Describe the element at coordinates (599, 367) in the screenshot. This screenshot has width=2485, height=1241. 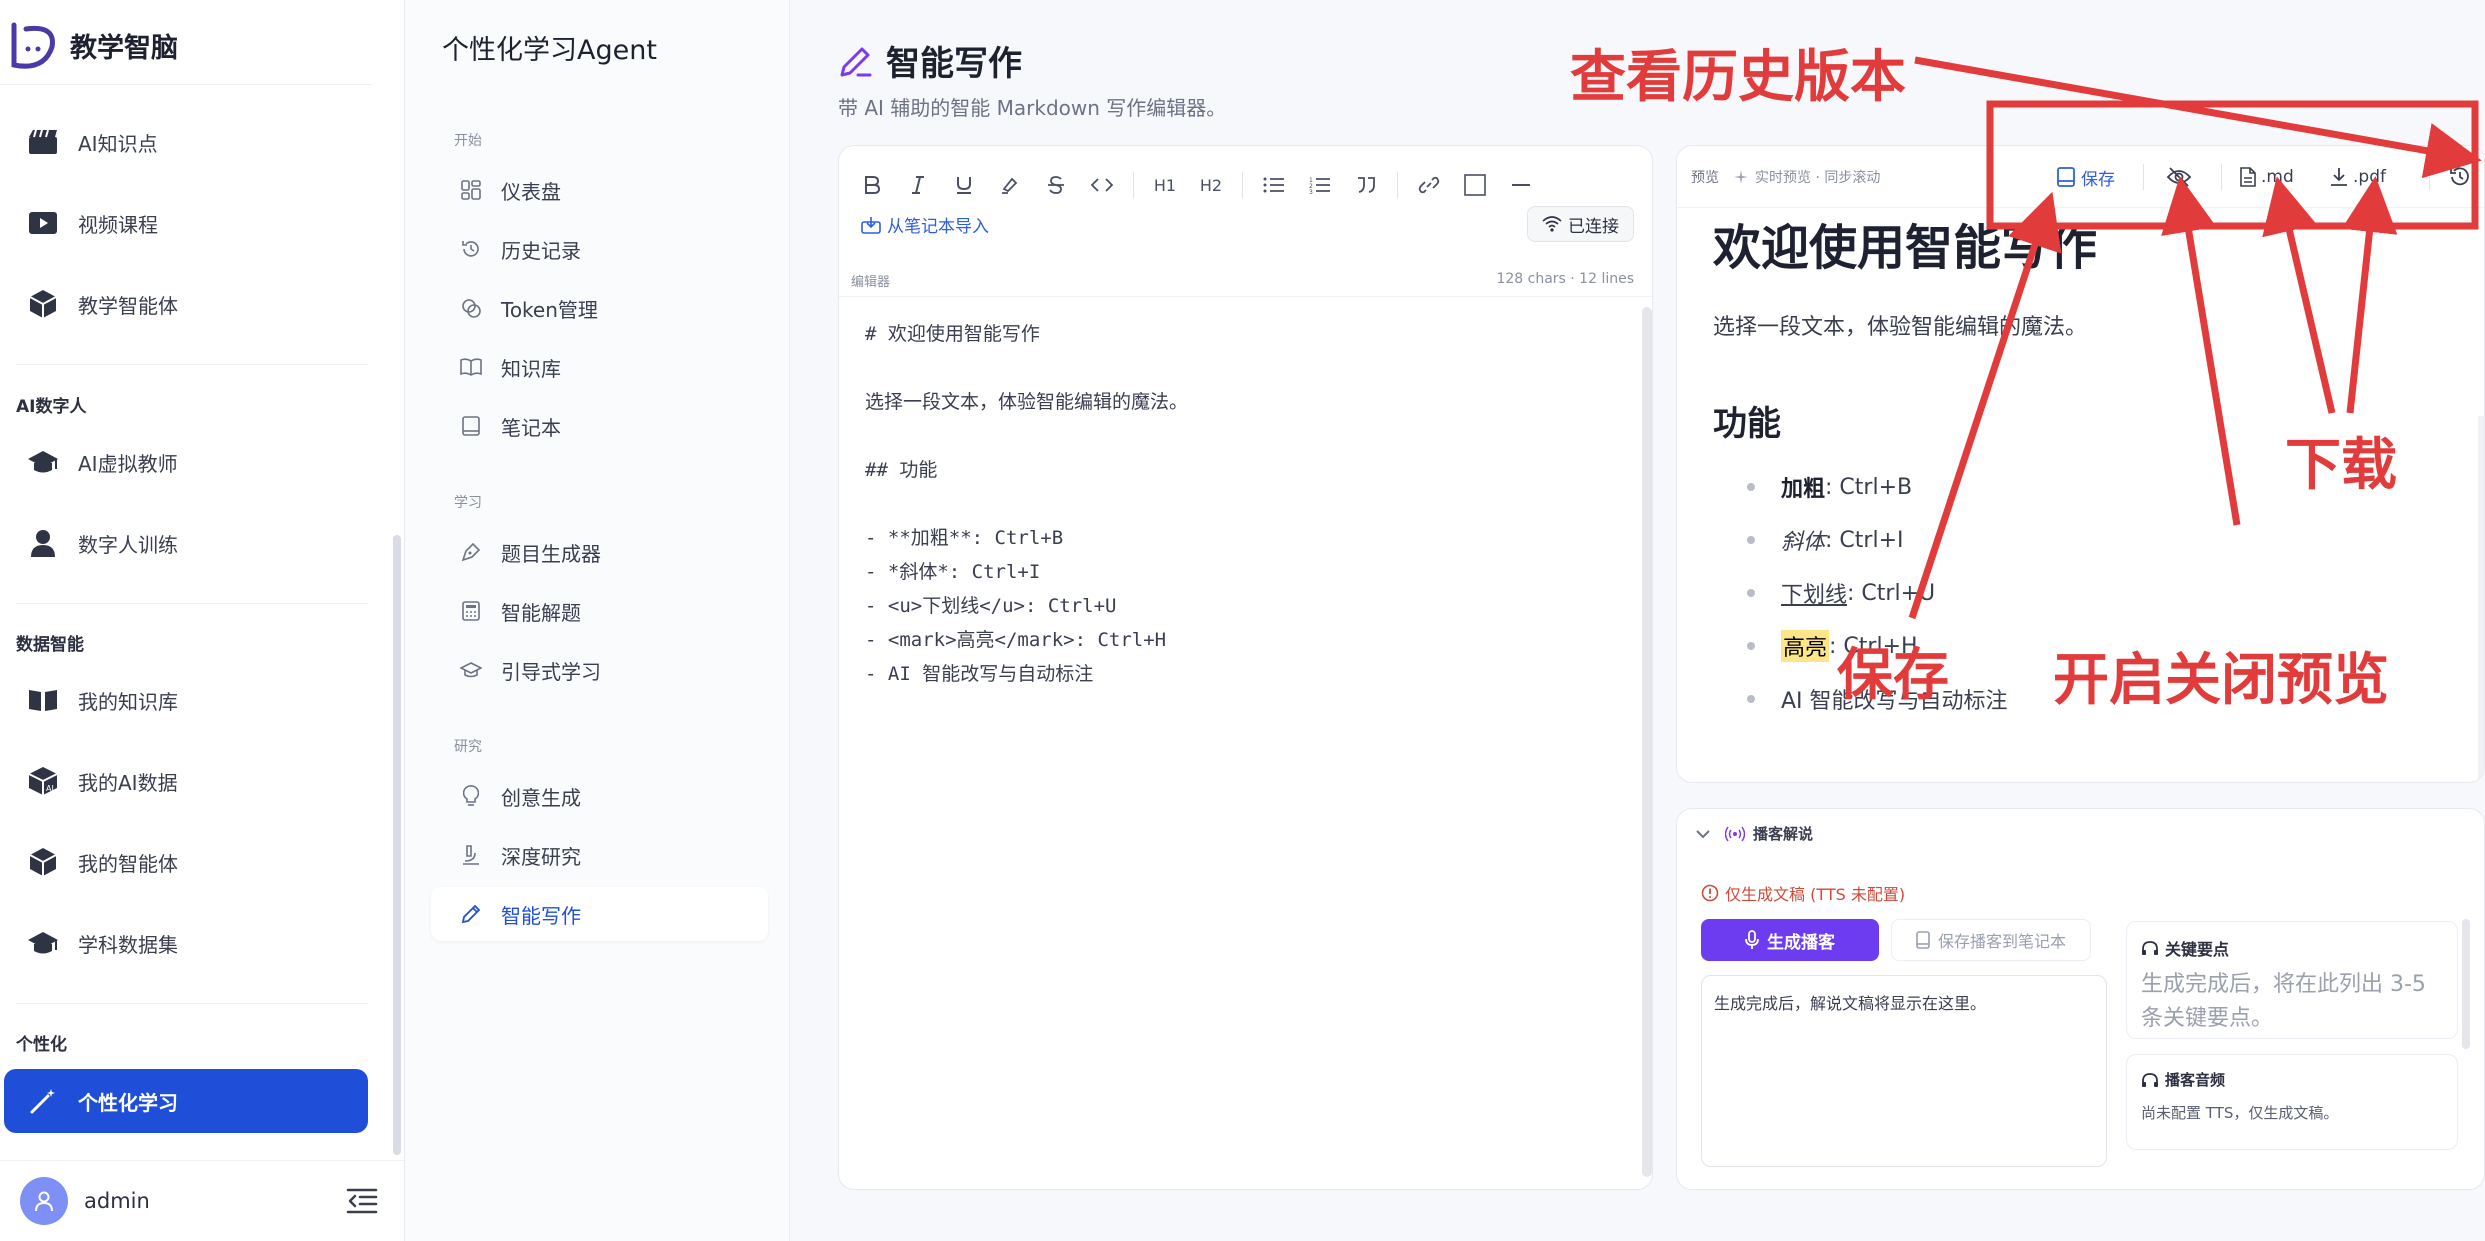
I see `agent-item-knowledge-base: 知识库` at that location.